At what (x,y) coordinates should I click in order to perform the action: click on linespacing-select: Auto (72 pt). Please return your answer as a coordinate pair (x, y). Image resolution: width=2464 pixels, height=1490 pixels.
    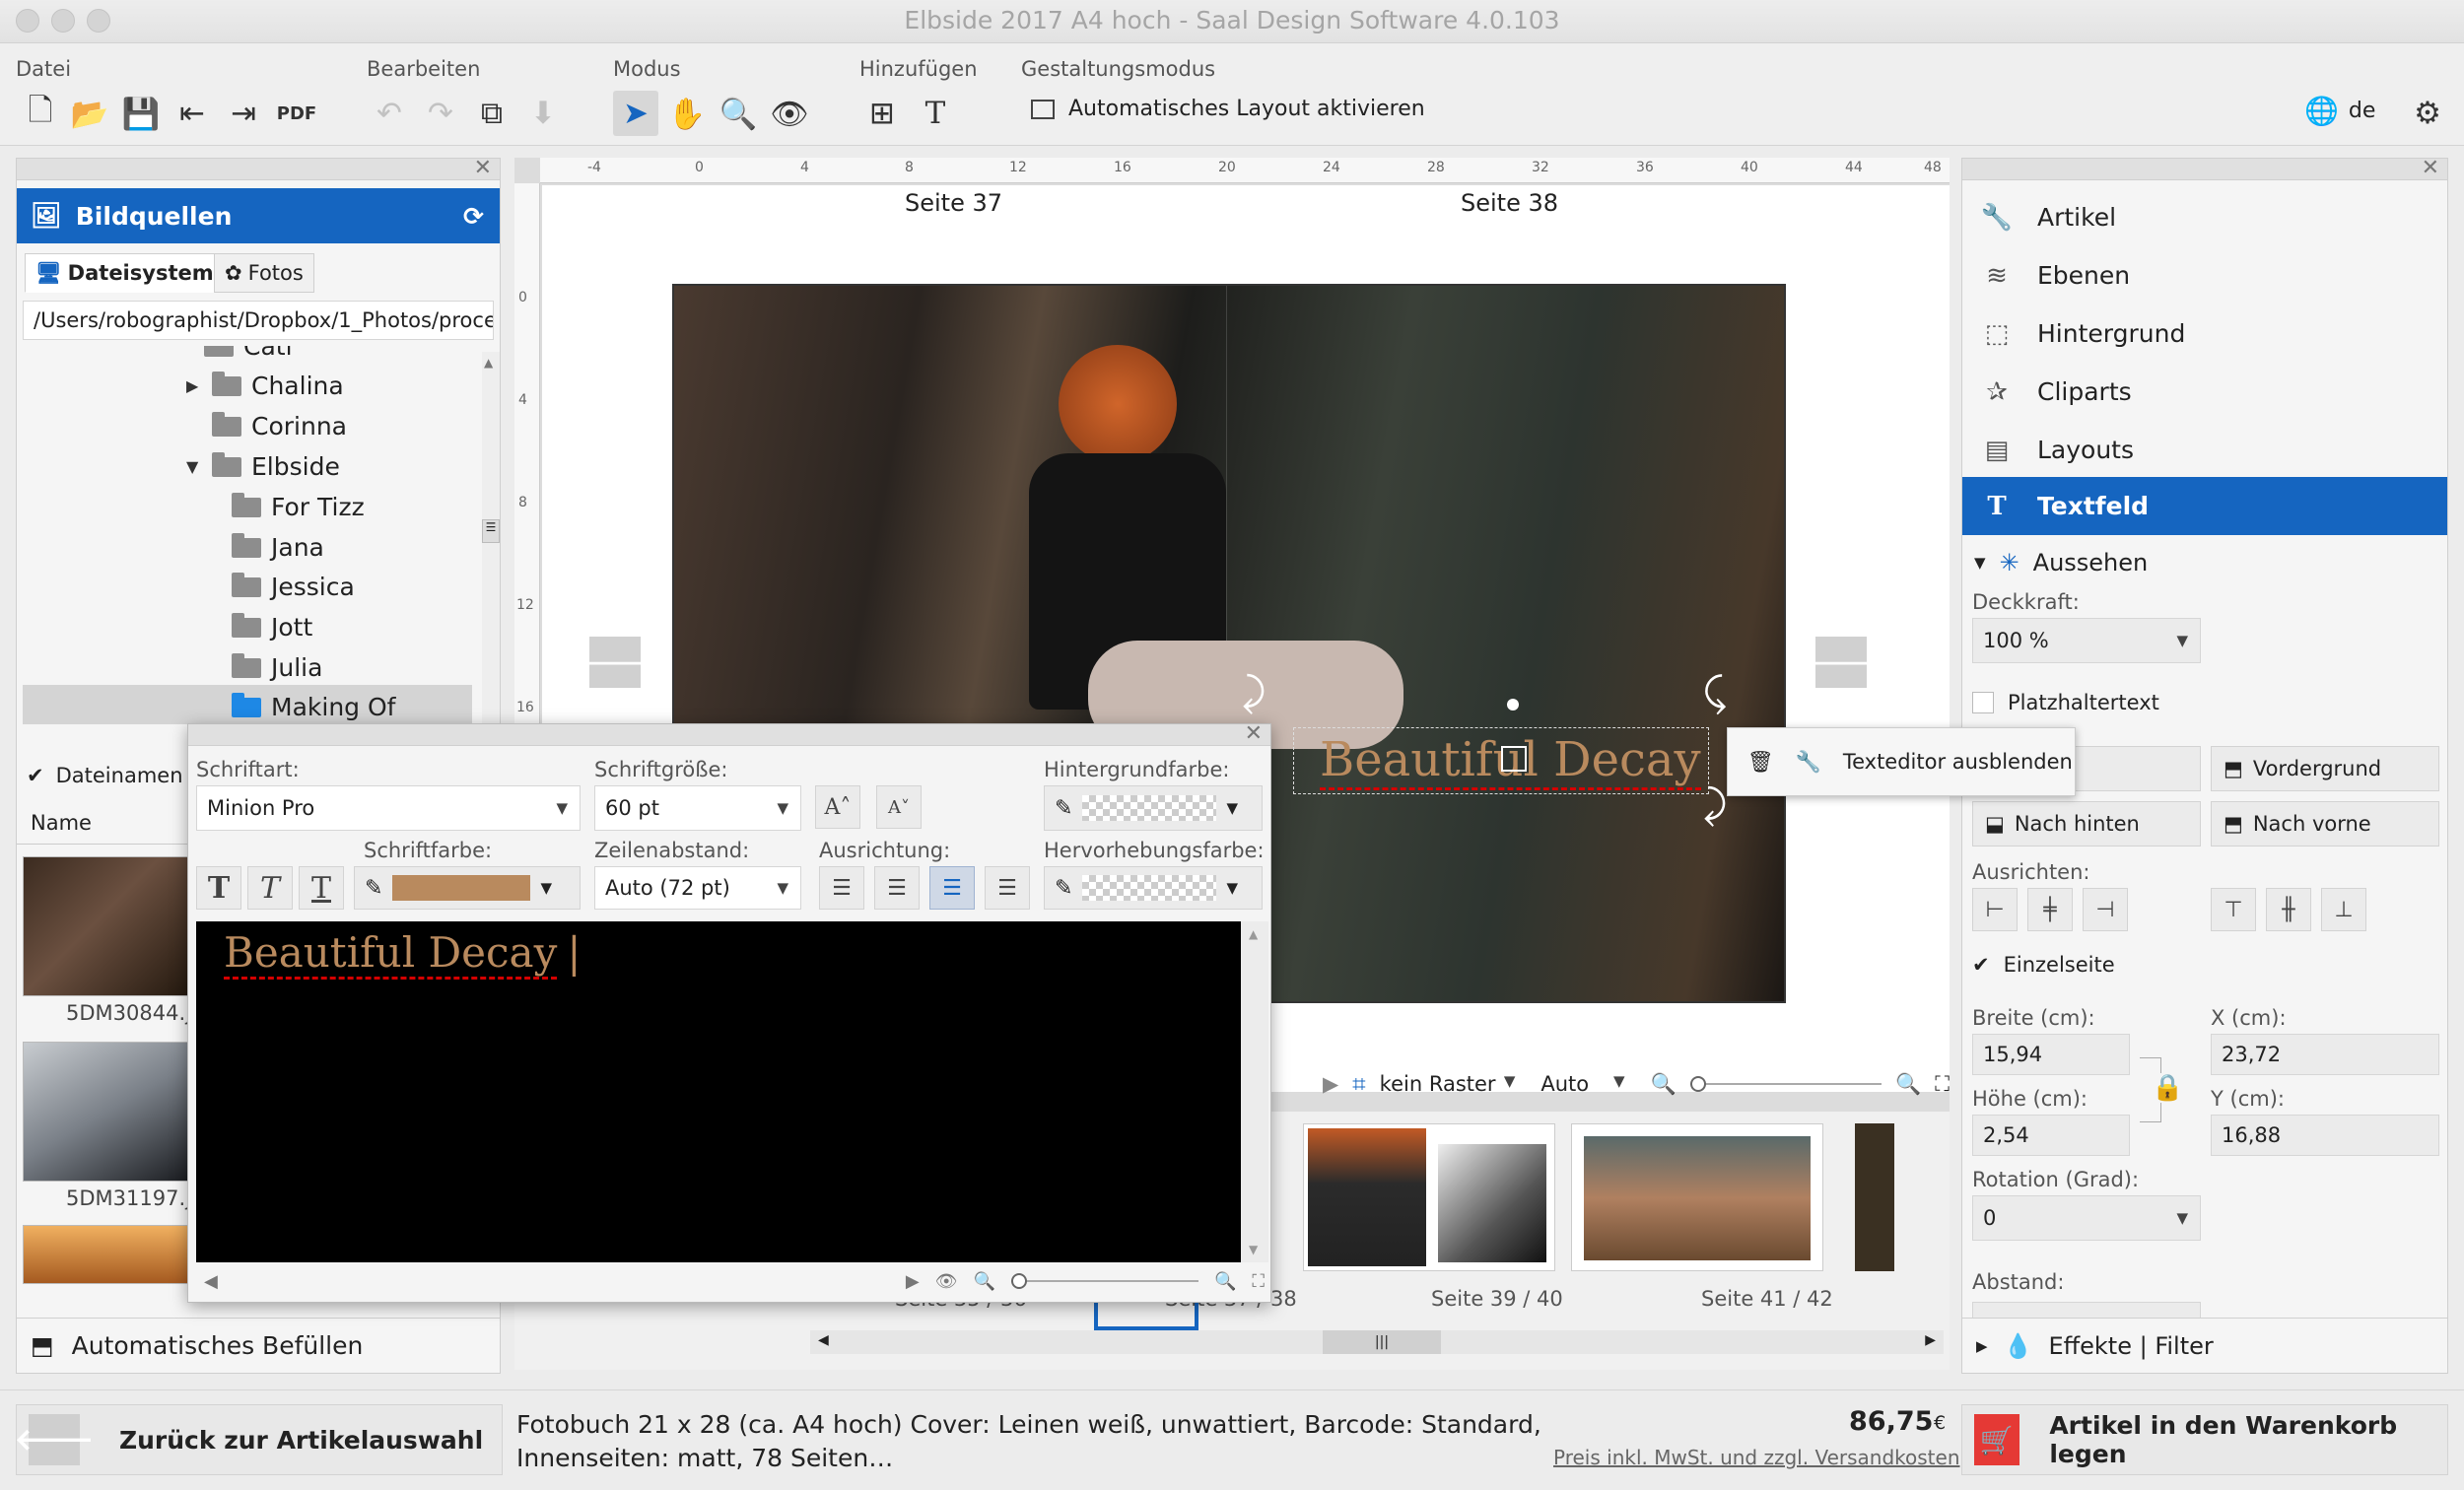
    Looking at the image, I should click on (697, 888).